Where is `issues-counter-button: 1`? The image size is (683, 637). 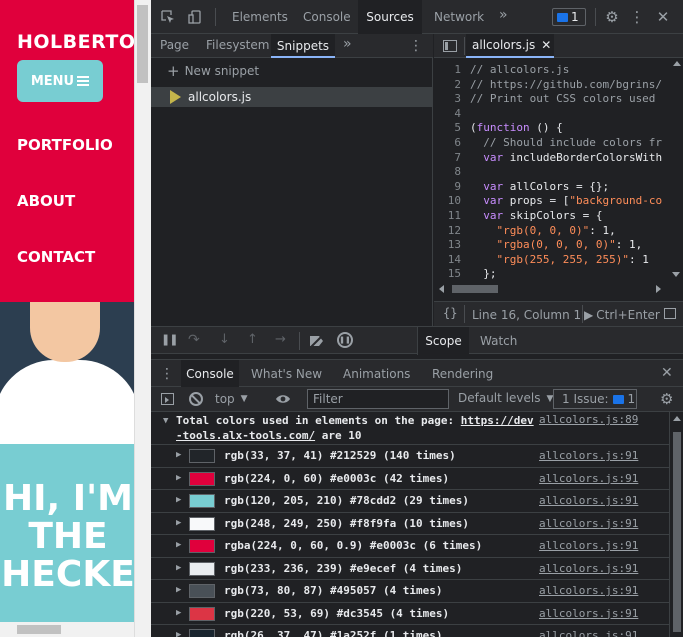 issues-counter-button: 1 is located at coordinates (569, 17).